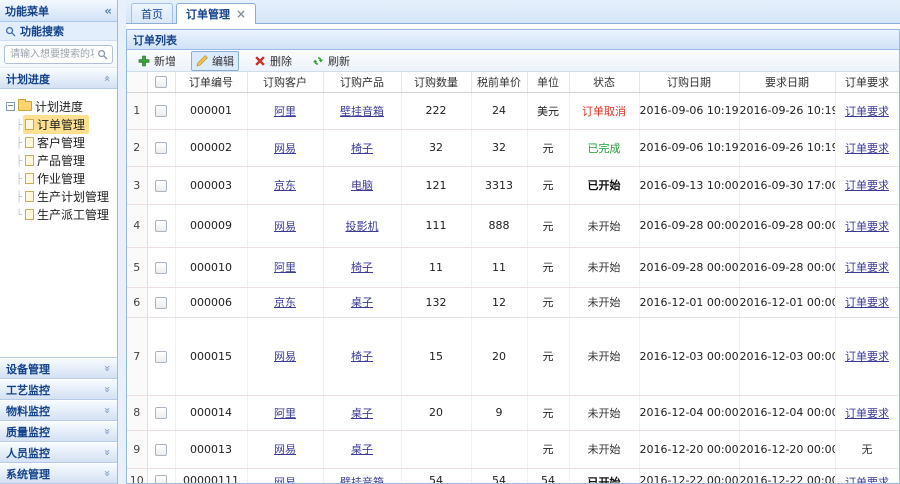 This screenshot has height=484, width=900. Describe the element at coordinates (499, 185) in the screenshot. I see `cell-unit-price: 3313` at that location.